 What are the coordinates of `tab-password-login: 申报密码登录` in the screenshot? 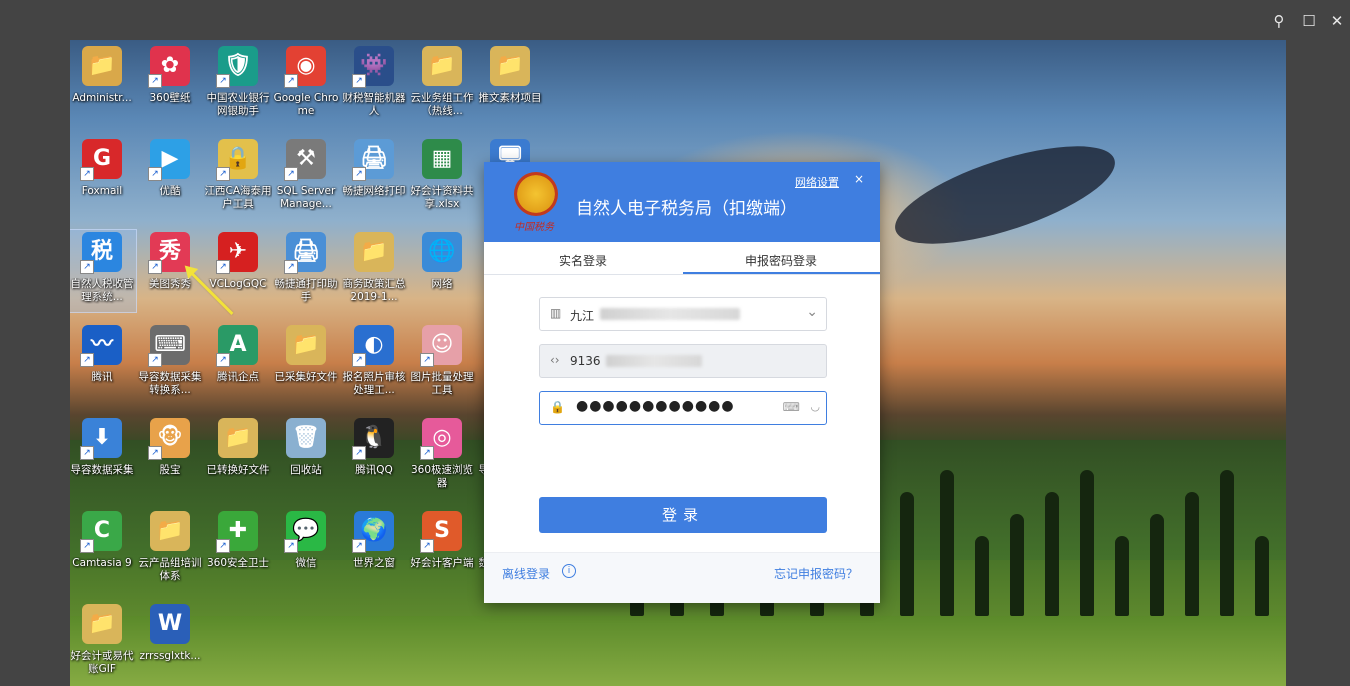 It's located at (781, 260).